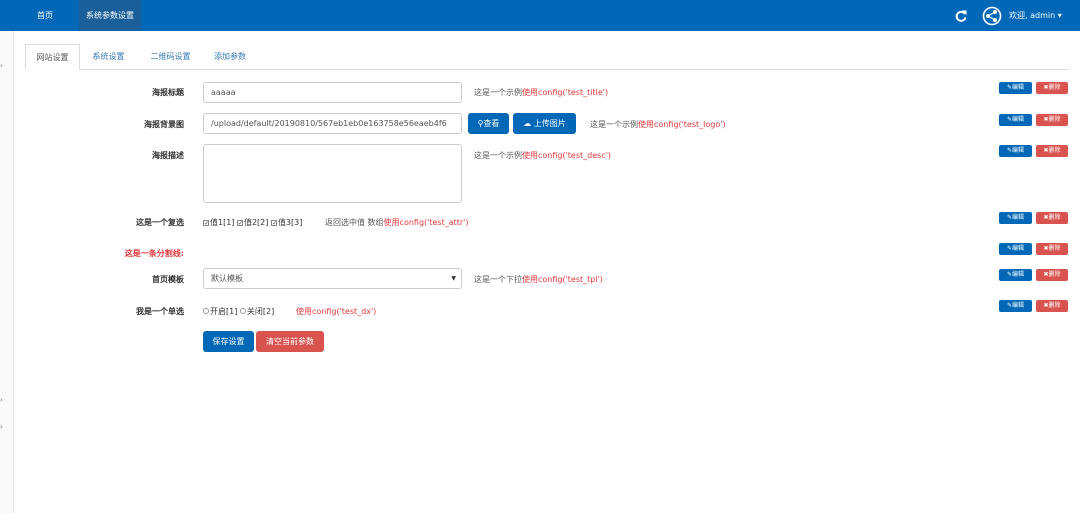  I want to click on poster-desc-hint: 这是一个示例使用config('test_desc'), so click(542, 155).